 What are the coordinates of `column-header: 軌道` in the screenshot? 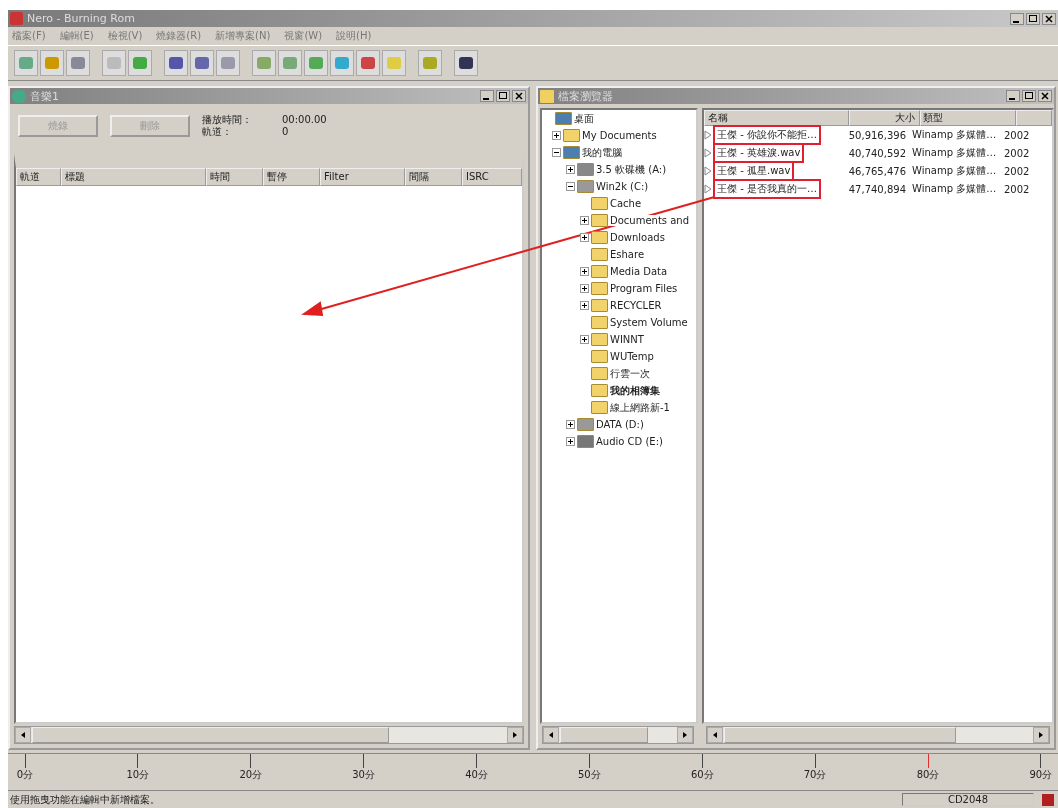 It's located at (38, 177).